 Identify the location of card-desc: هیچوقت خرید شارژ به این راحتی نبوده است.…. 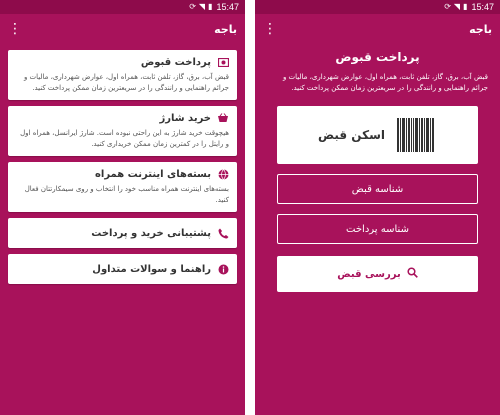
(124, 138).